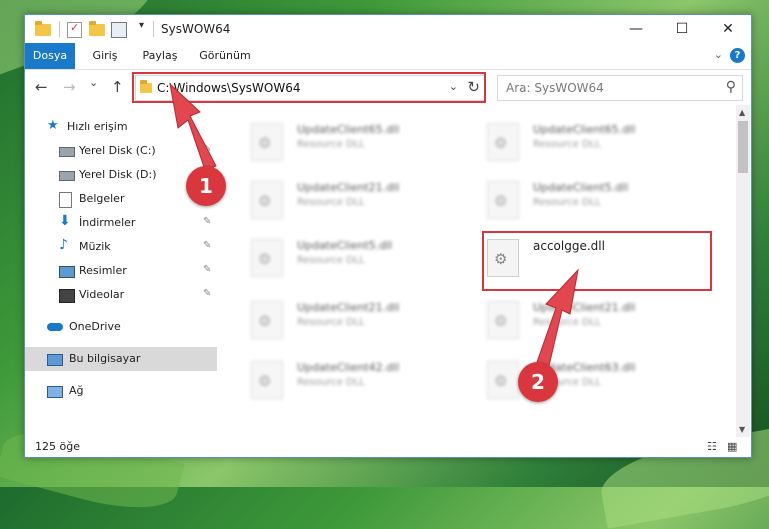 Image resolution: width=769 pixels, height=529 pixels. What do you see at coordinates (557, 319) in the screenshot?
I see `arrow-2-shape` at bounding box center [557, 319].